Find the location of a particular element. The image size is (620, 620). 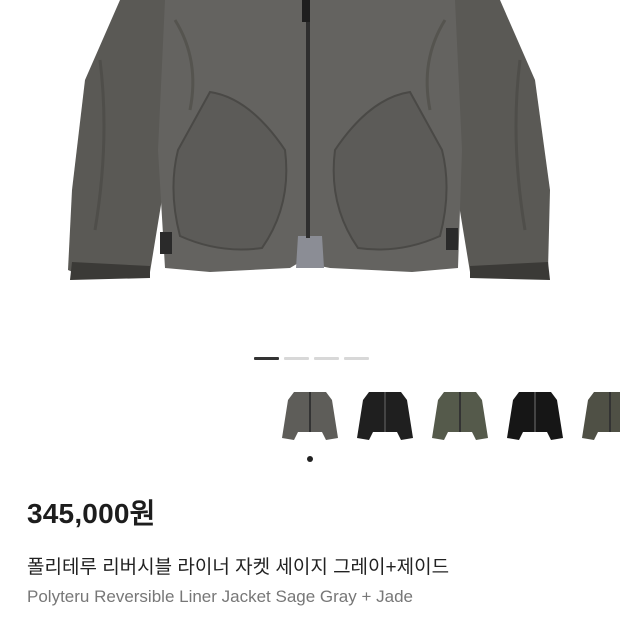

thumbnail-selected-dot is located at coordinates (310, 459).